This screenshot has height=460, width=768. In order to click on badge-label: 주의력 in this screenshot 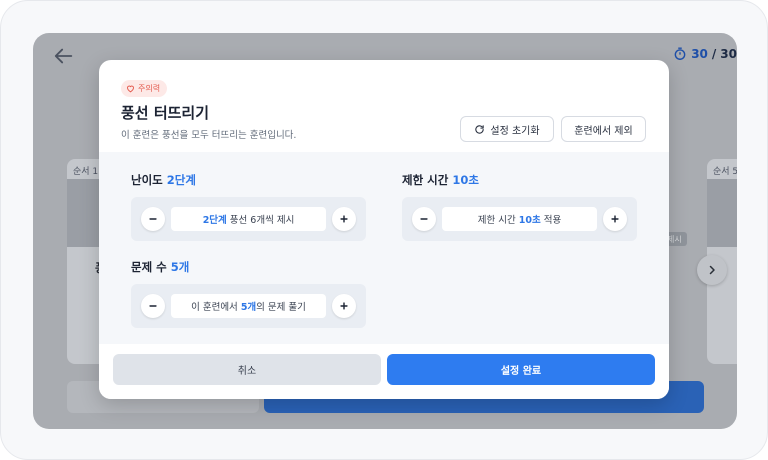, I will do `click(149, 88)`.